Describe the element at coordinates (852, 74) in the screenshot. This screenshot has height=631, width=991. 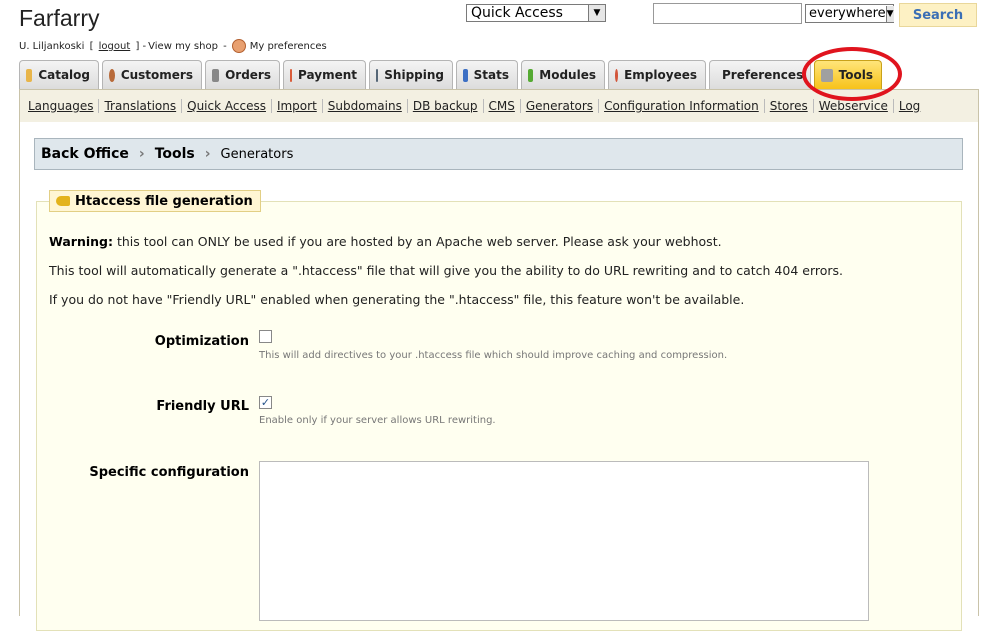
I see `highlight-circle` at that location.